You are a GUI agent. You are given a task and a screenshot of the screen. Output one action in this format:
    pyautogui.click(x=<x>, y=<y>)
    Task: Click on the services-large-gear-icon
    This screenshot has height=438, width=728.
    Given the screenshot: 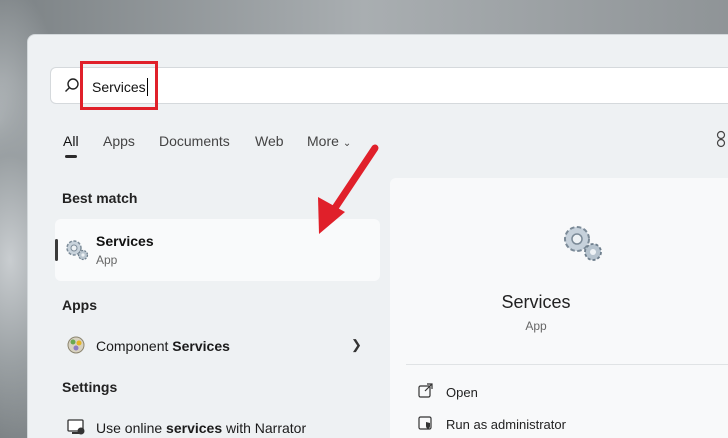 What is the action you would take?
    pyautogui.click(x=583, y=243)
    